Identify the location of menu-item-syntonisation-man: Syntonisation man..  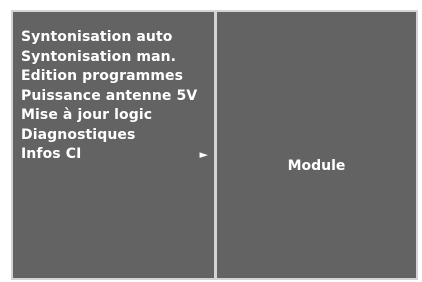
(116, 58).